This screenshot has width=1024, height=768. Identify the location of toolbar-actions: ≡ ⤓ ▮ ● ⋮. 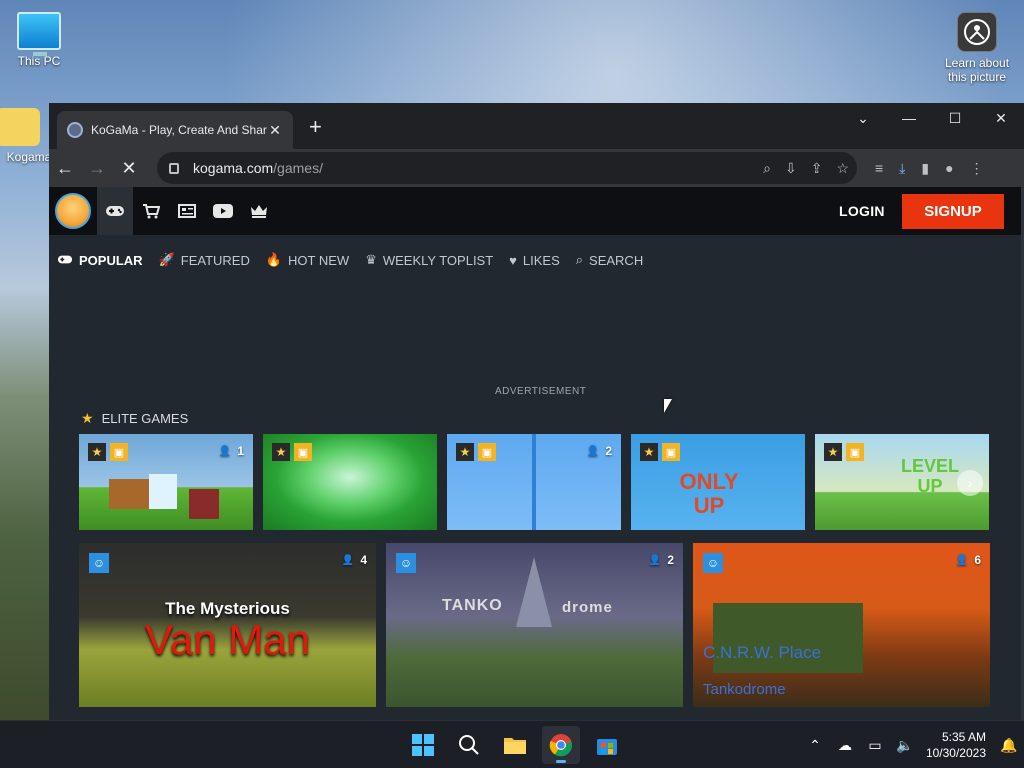
(929, 168).